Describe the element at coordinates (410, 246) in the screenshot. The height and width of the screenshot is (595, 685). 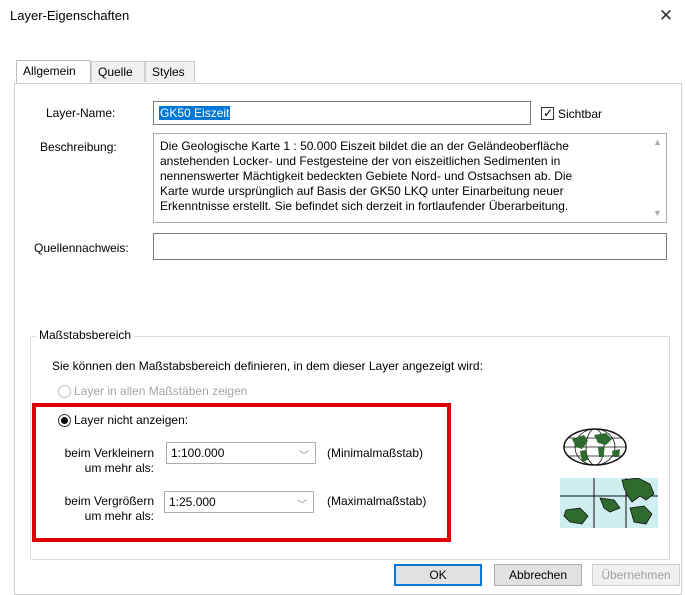
I see `source-input` at that location.